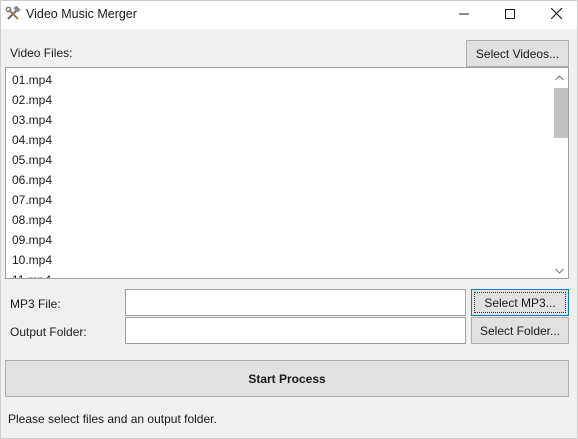 This screenshot has height=439, width=578. I want to click on minimize-button, so click(464, 15).